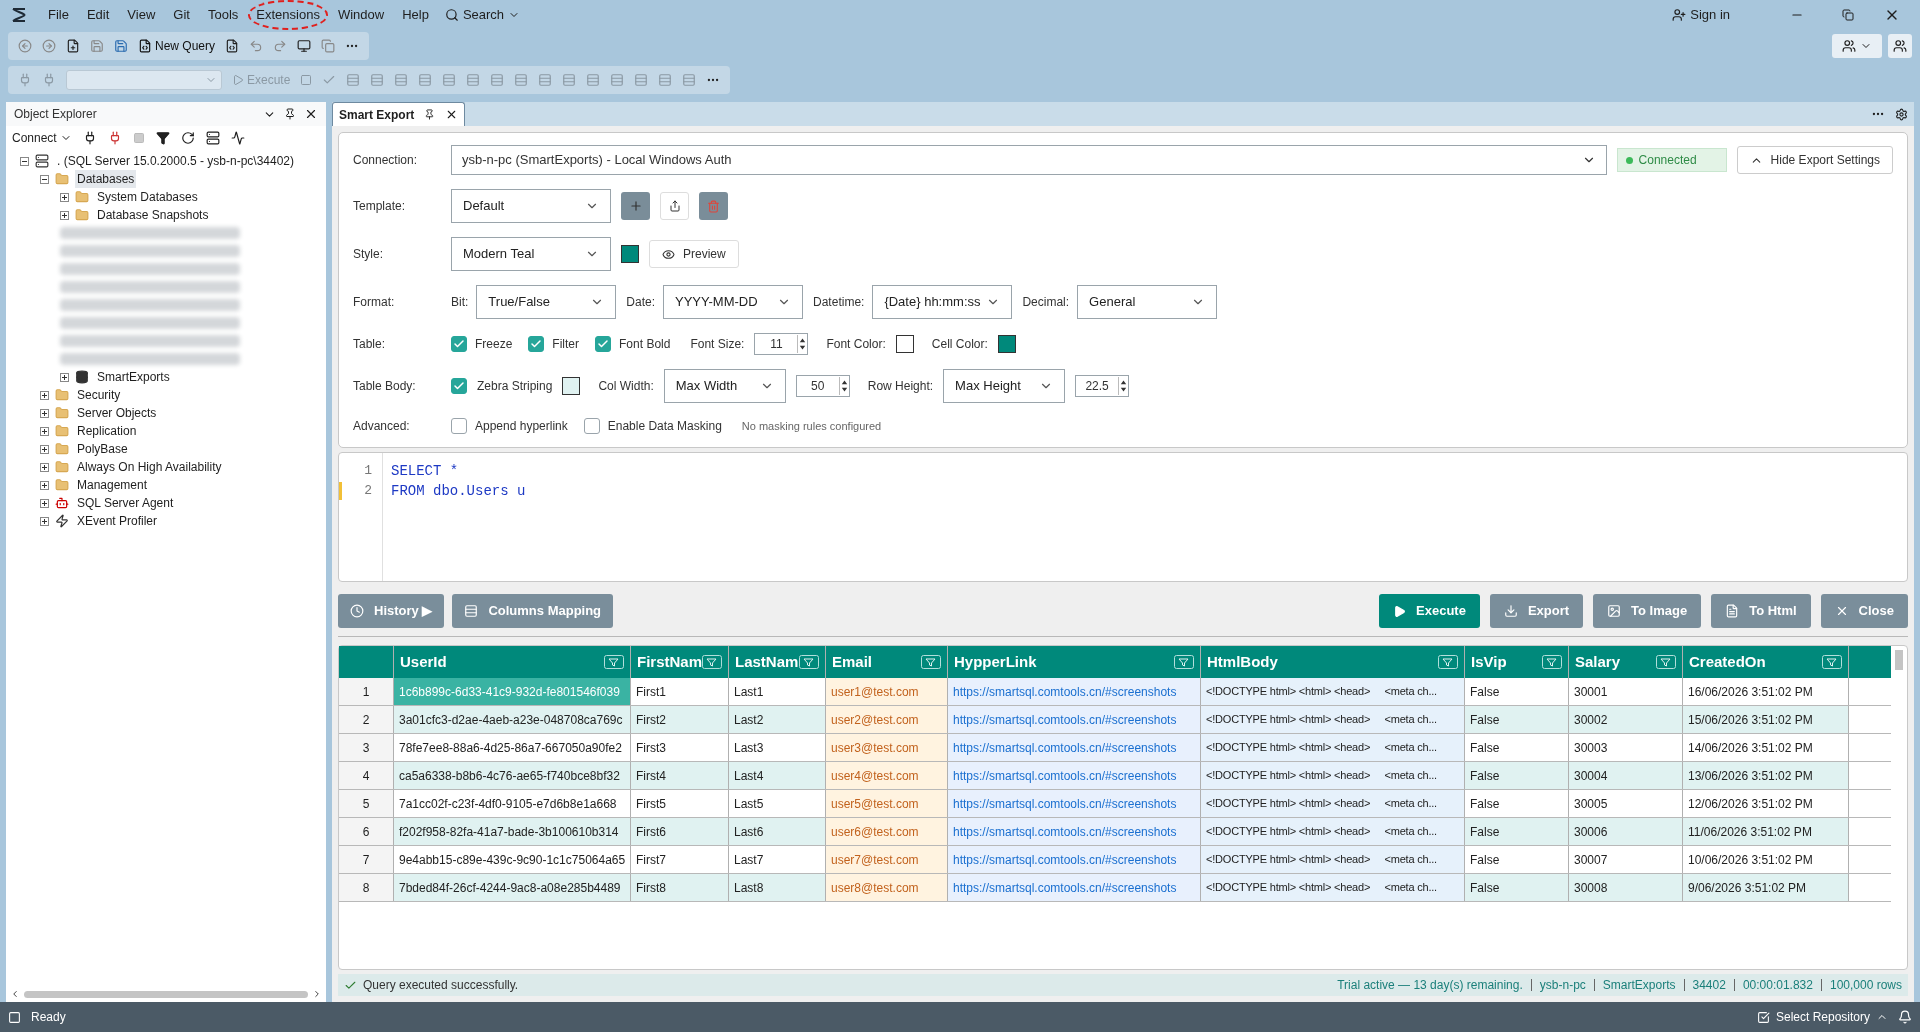 The image size is (1920, 1032). Describe the element at coordinates (1626, 831) in the screenshot. I see `table-cell: 30006` at that location.